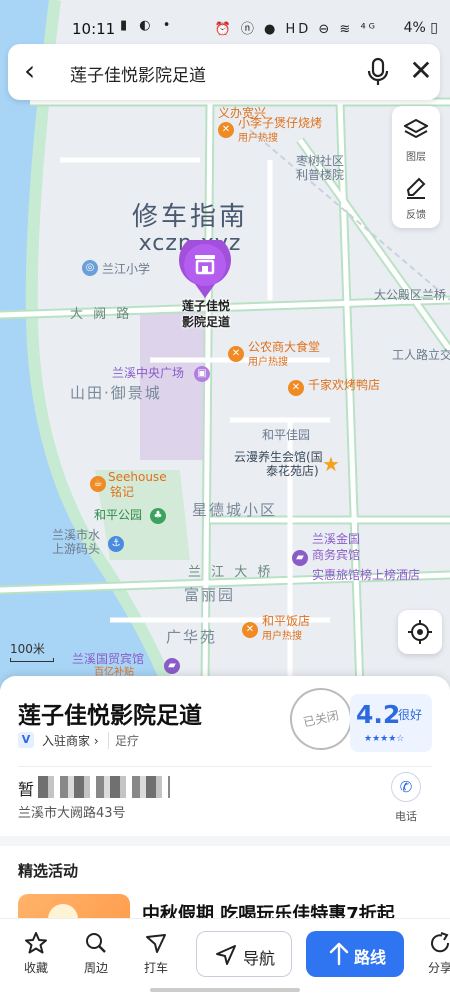 The width and height of the screenshot is (450, 1000). Describe the element at coordinates (205, 306) in the screenshot. I see `pin-label-line1: 莲子佳悦` at that location.